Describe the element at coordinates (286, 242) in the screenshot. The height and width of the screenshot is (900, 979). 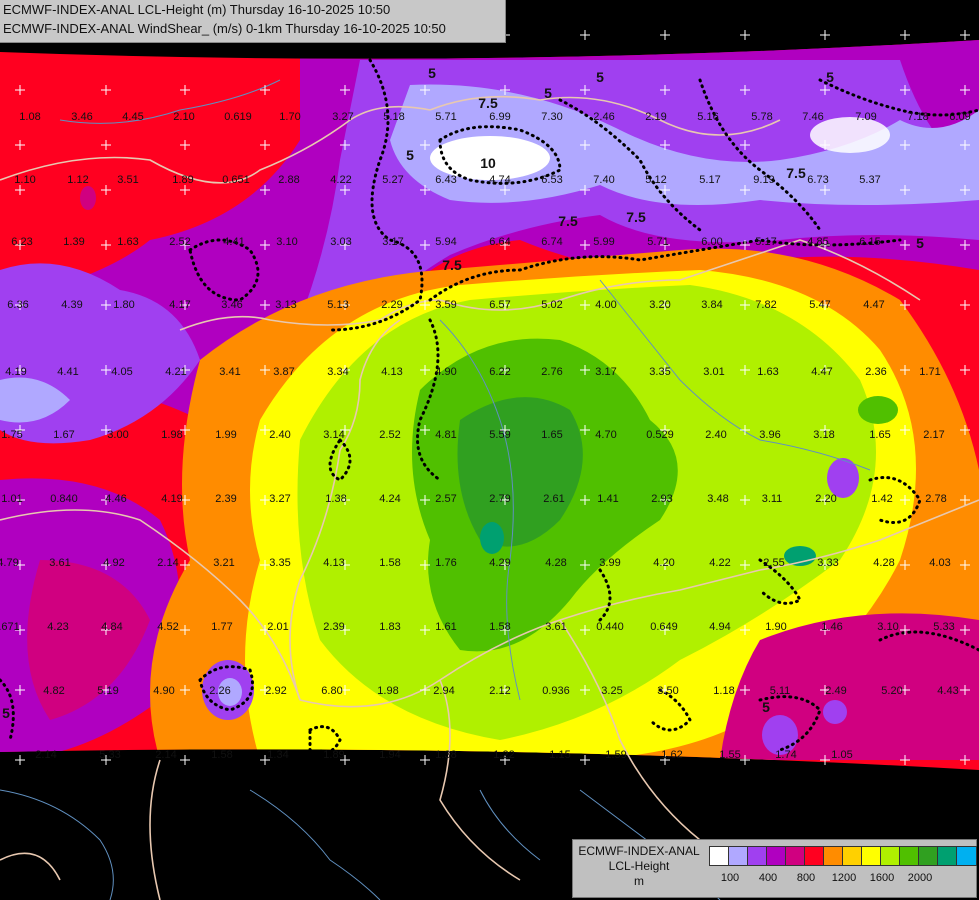
I see `lcl-value-label: 3.10` at that location.